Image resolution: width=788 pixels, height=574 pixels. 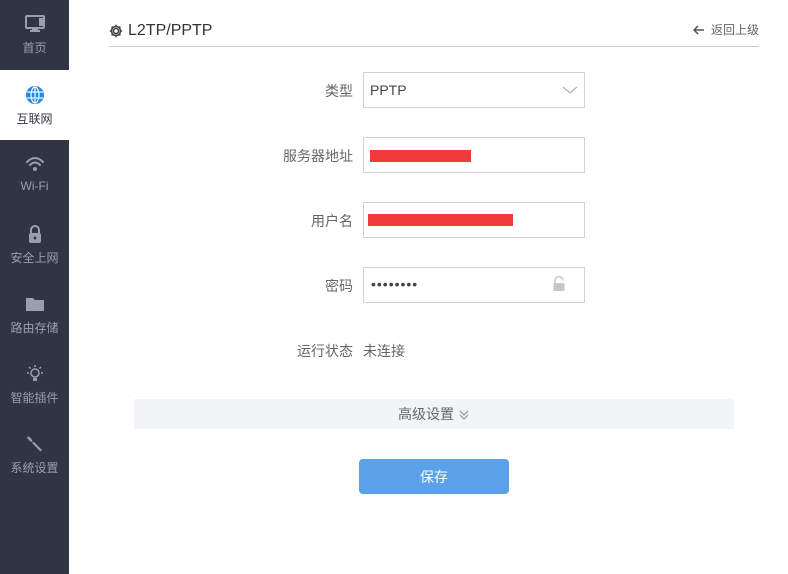 I want to click on sidebar-item-label: 互联网, so click(x=34, y=119).